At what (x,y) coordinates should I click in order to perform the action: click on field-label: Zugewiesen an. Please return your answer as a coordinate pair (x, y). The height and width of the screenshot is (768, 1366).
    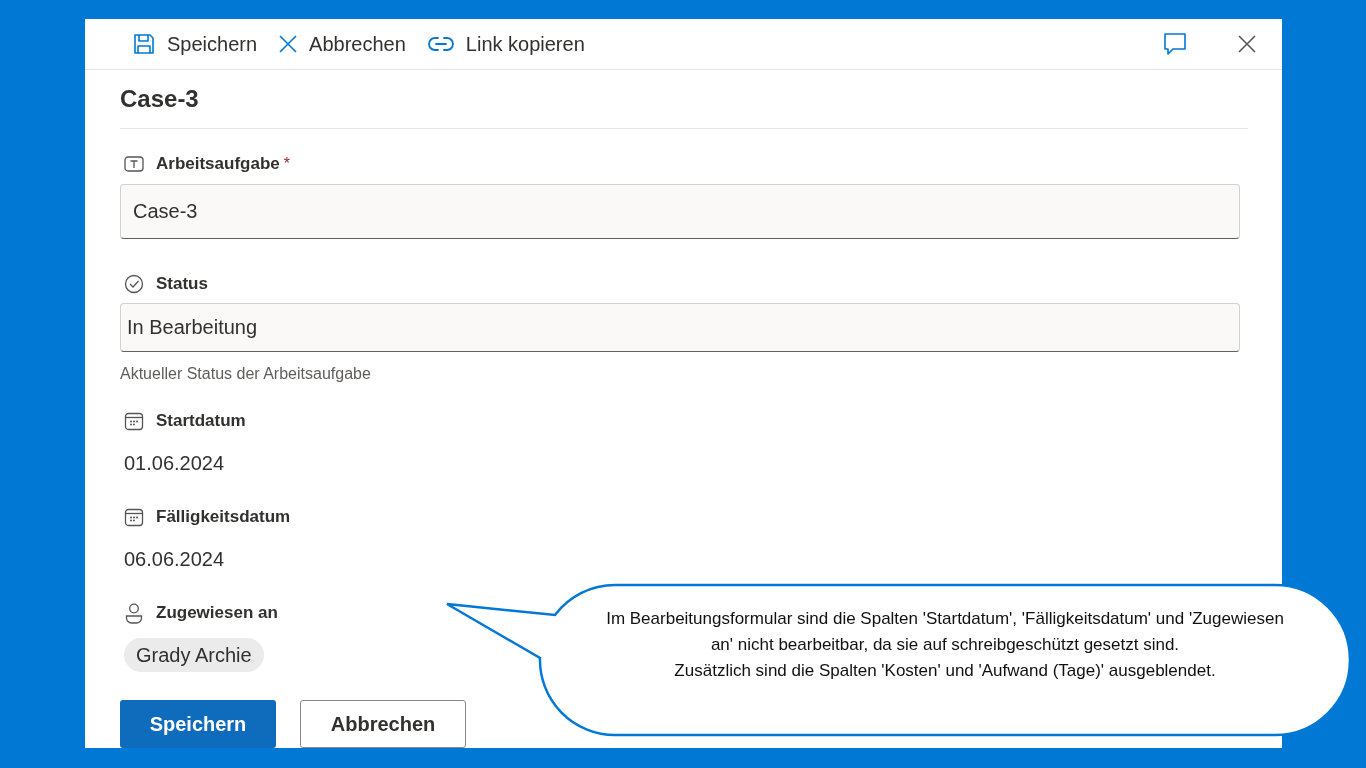
    Looking at the image, I should click on (217, 613).